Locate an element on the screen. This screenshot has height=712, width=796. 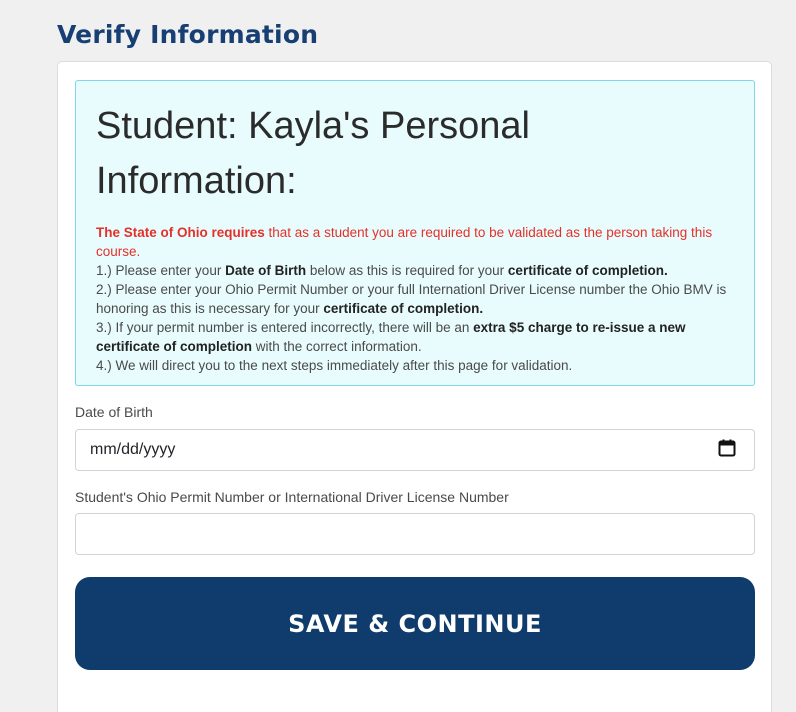
info-title-line1: Student: Kayla's Personal is located at coordinates (313, 126).